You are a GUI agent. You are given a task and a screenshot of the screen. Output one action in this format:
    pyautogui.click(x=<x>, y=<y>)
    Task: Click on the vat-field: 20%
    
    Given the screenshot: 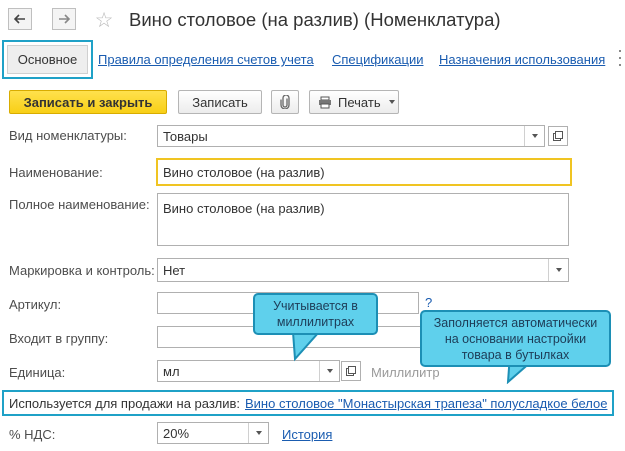 What is the action you would take?
    pyautogui.click(x=213, y=433)
    